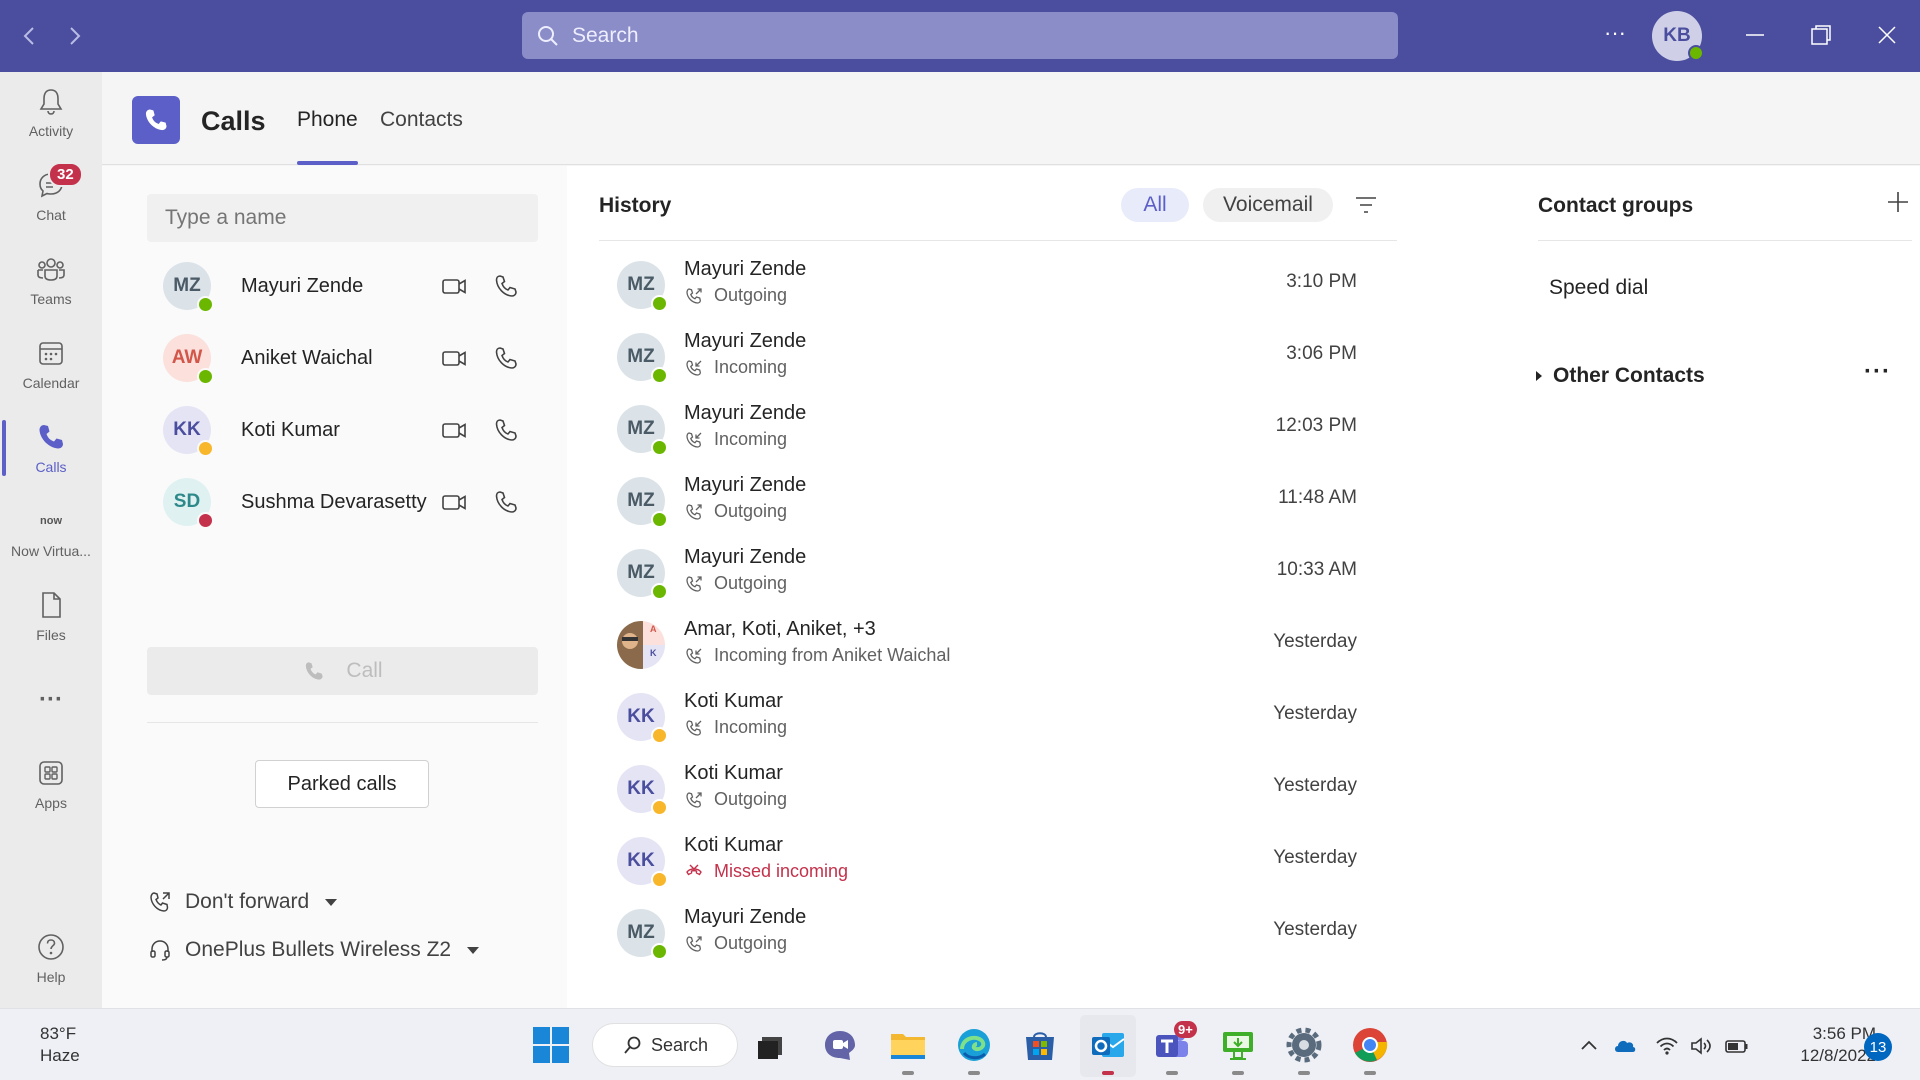  Describe the element at coordinates (987, 717) in the screenshot. I see `call-history-row: KK Koti Kumar Incoming Yesterday` at that location.